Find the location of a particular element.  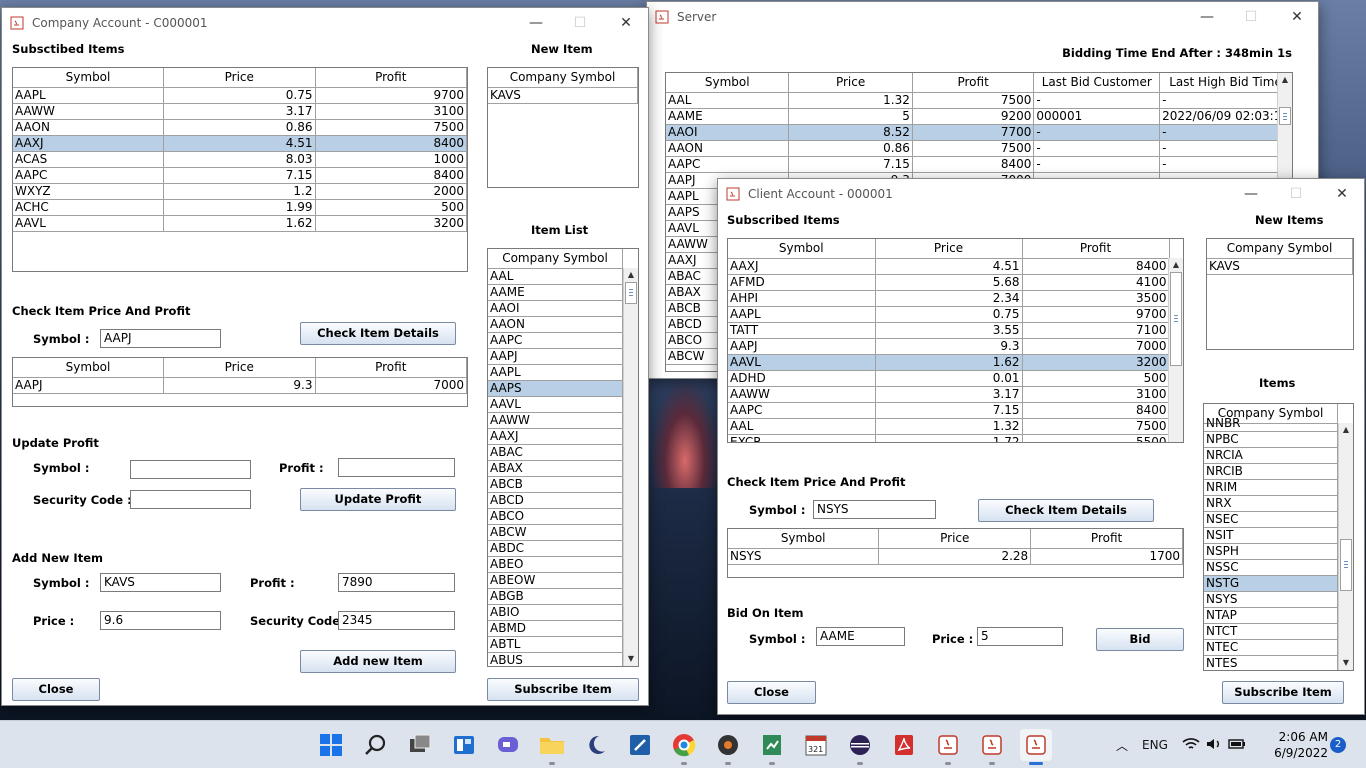

task-view-icon is located at coordinates (420, 745).